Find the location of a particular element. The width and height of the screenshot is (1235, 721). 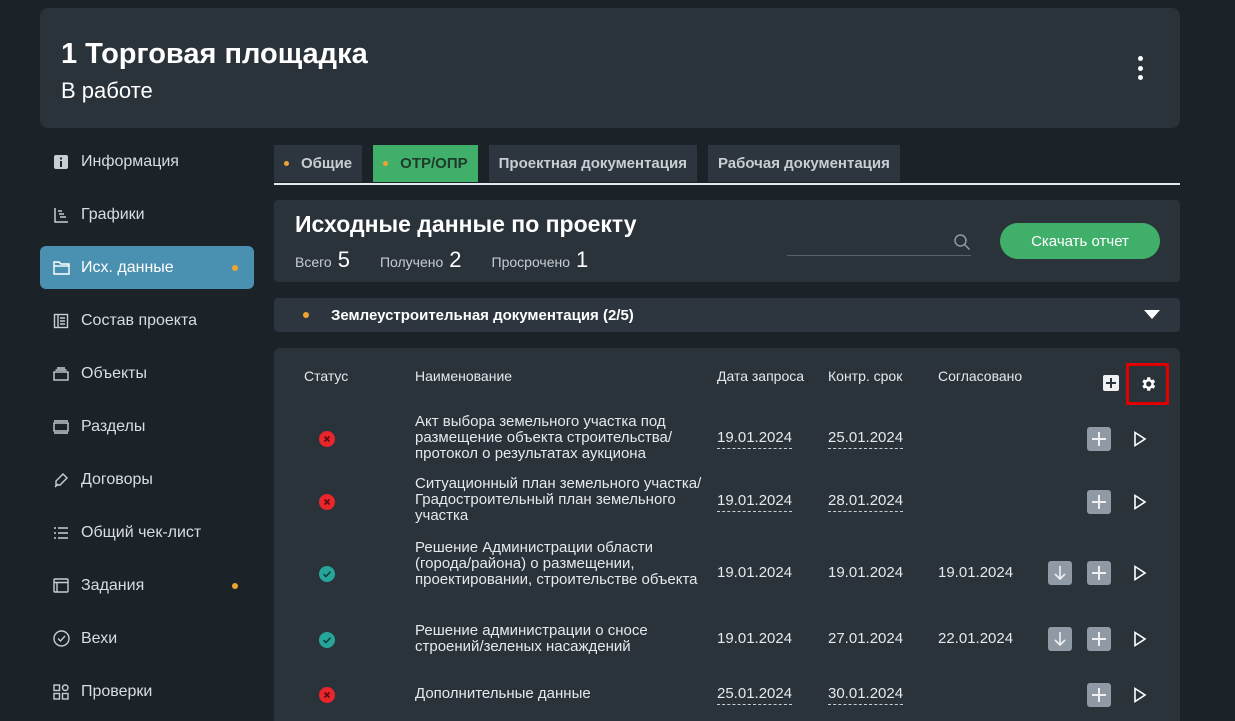

pen-icon is located at coordinates (61, 480).